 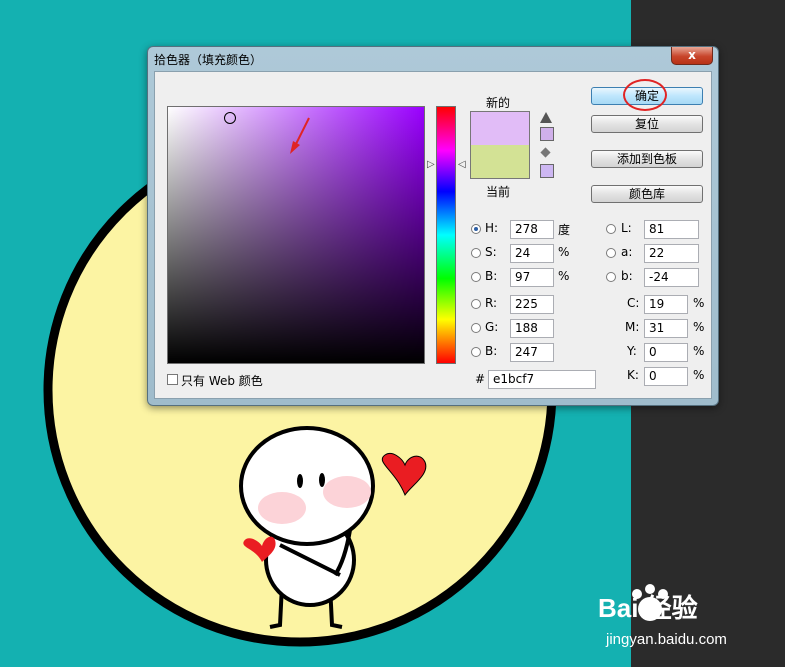 What do you see at coordinates (666, 304) in the screenshot?
I see `cyan-input: 19` at bounding box center [666, 304].